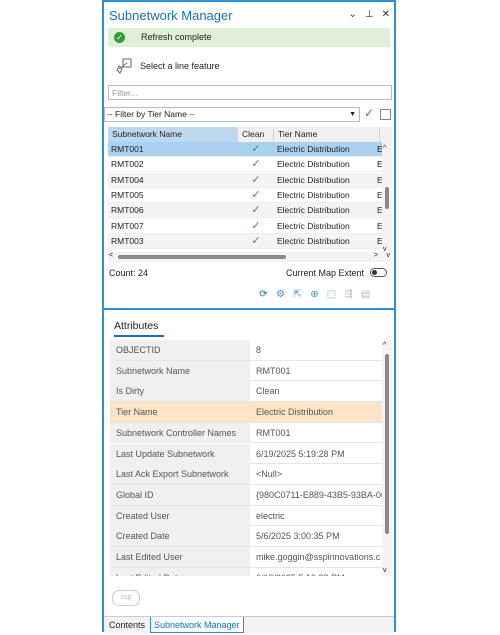 The image size is (500, 635). What do you see at coordinates (249, 309) in the screenshot?
I see `pane-divider` at bounding box center [249, 309].